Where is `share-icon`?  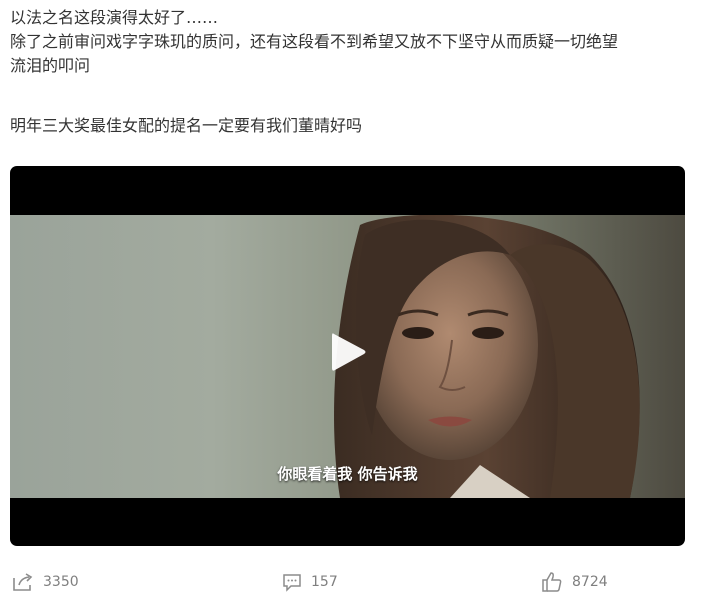 share-icon is located at coordinates (23, 582).